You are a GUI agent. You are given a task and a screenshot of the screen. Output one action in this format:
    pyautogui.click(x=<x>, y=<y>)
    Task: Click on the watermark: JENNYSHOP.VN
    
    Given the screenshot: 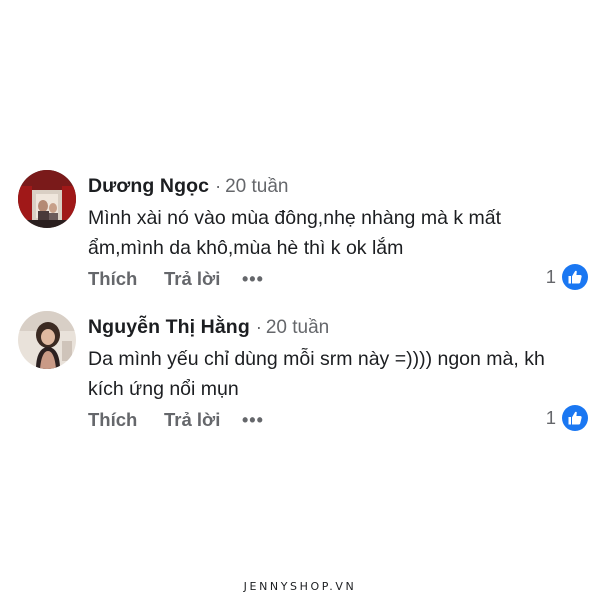 What is the action you would take?
    pyautogui.click(x=300, y=586)
    